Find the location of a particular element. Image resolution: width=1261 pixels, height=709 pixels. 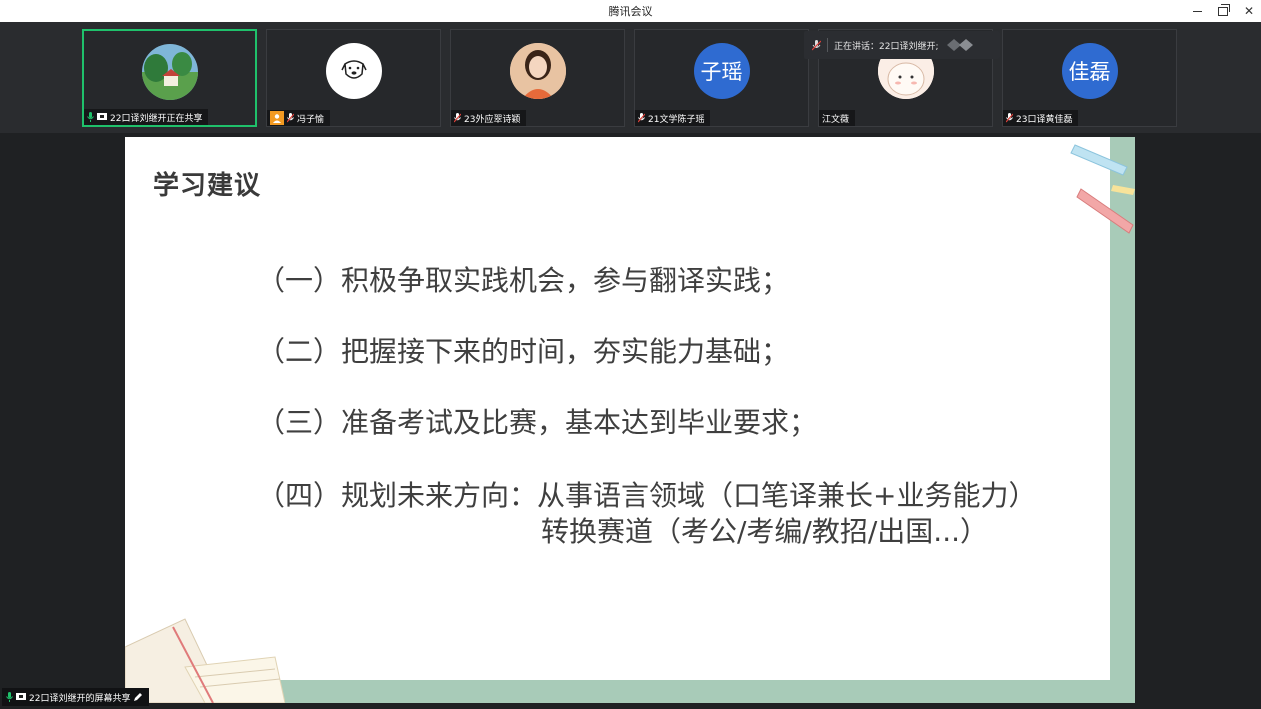

window-title: 腾讯会议 is located at coordinates (630, 11).